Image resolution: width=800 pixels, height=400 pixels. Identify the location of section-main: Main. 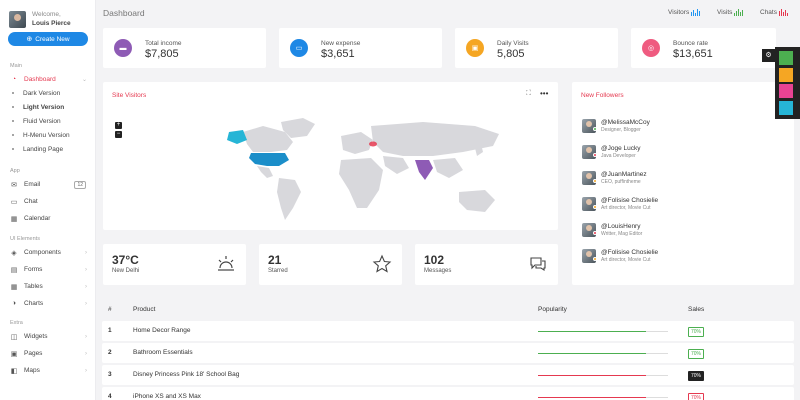
(16, 66).